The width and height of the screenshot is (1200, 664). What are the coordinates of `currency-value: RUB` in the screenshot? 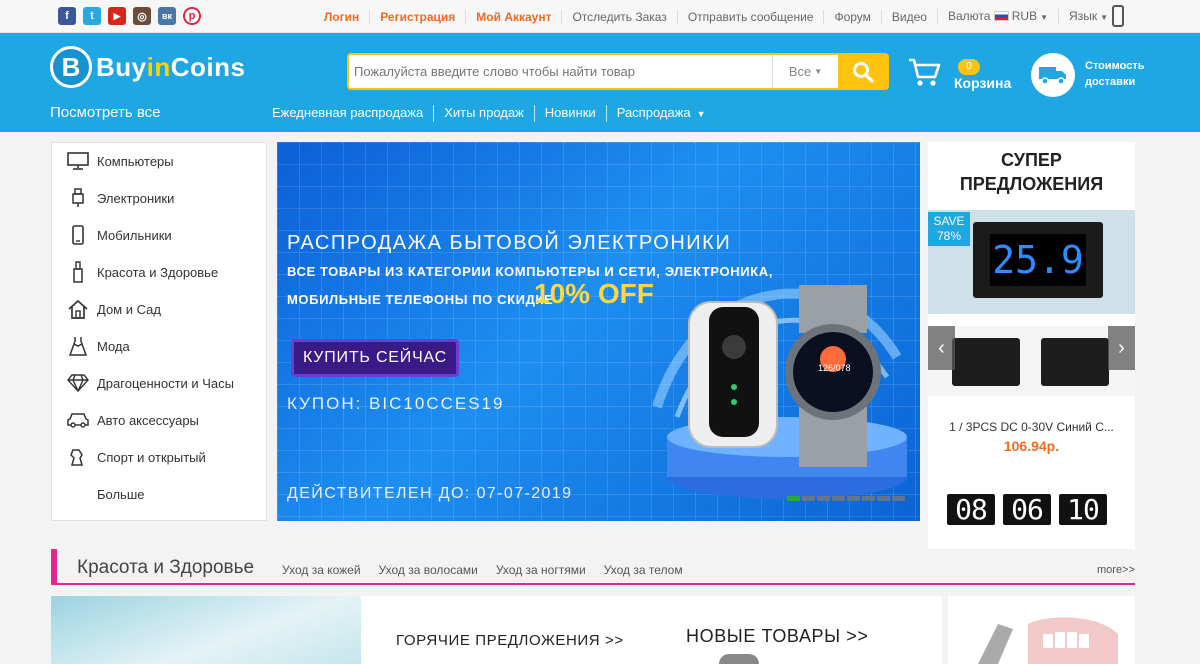 It's located at (1024, 15).